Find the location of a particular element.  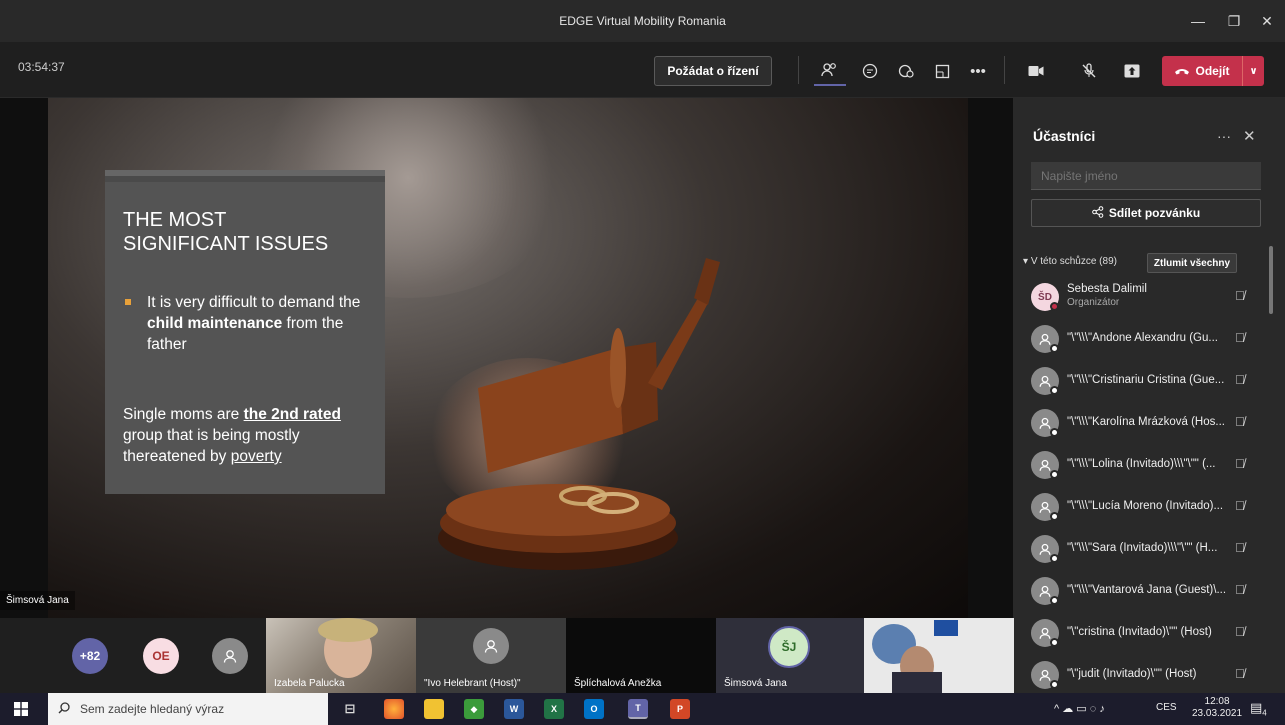

teams-icon: T is located at coordinates (638, 709).